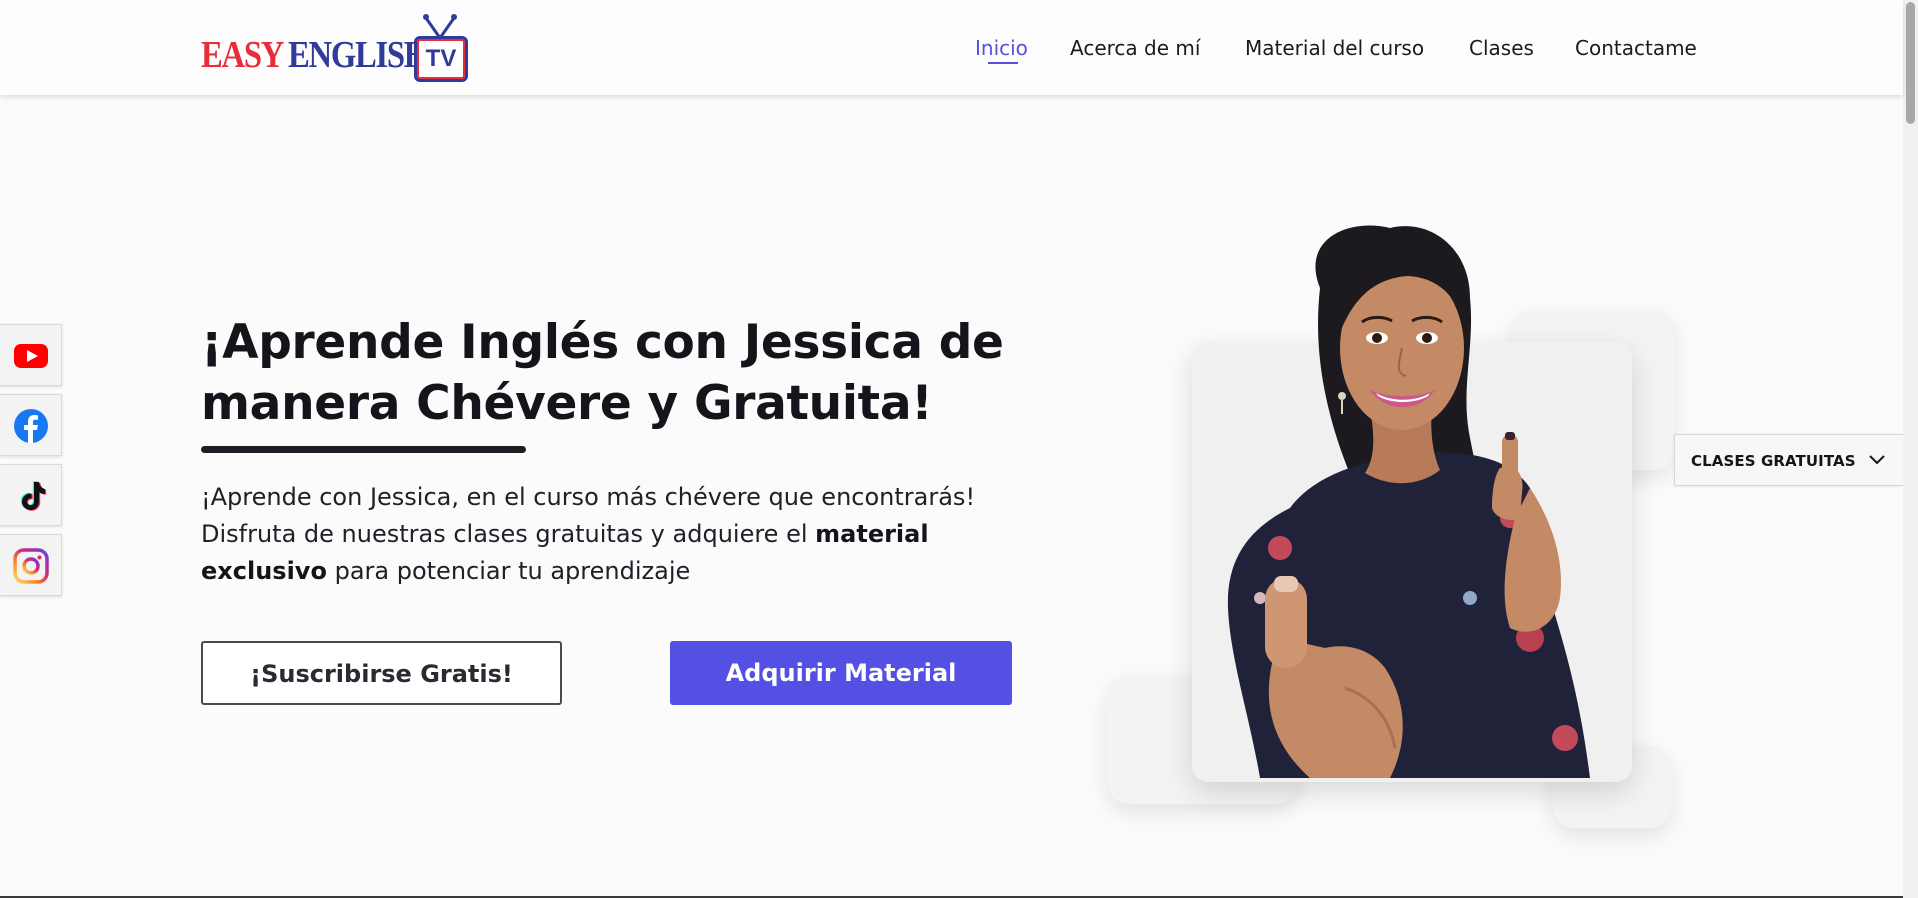 The height and width of the screenshot is (898, 1918). I want to click on facebook-icon, so click(31, 426).